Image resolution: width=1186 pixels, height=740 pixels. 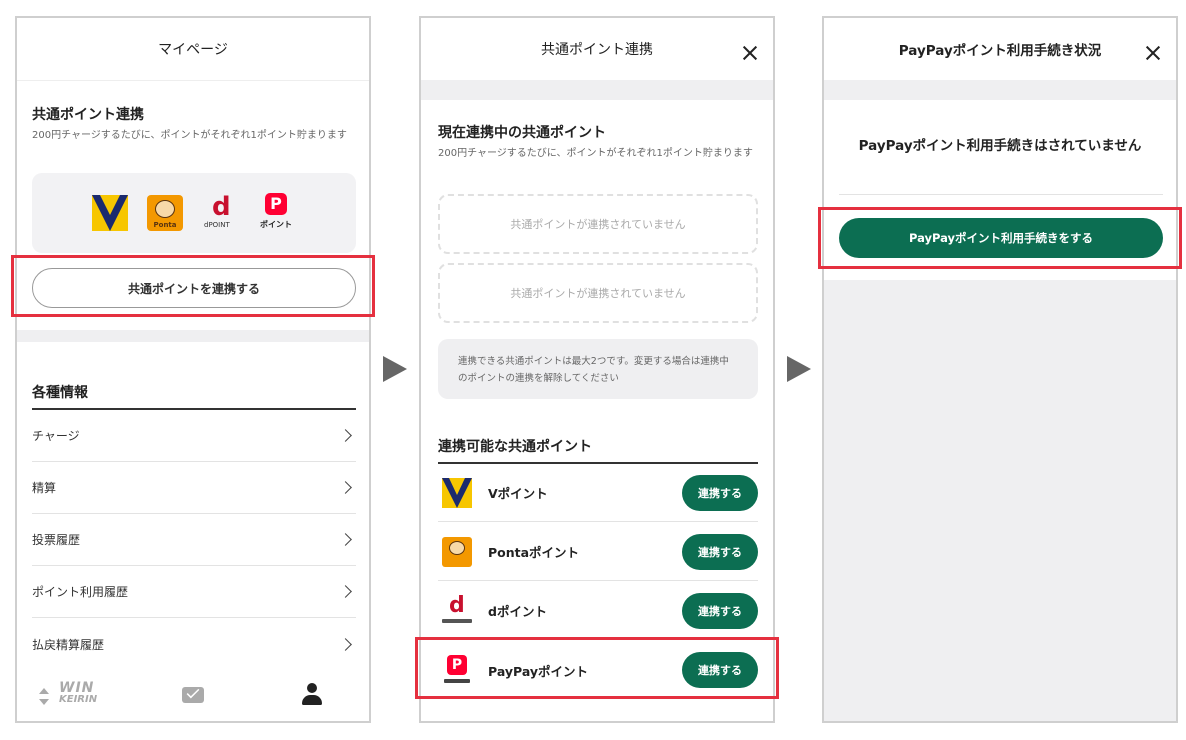 I want to click on procedure-status-text: PayPayポイント利用手続きはされていません, so click(x=1000, y=146).